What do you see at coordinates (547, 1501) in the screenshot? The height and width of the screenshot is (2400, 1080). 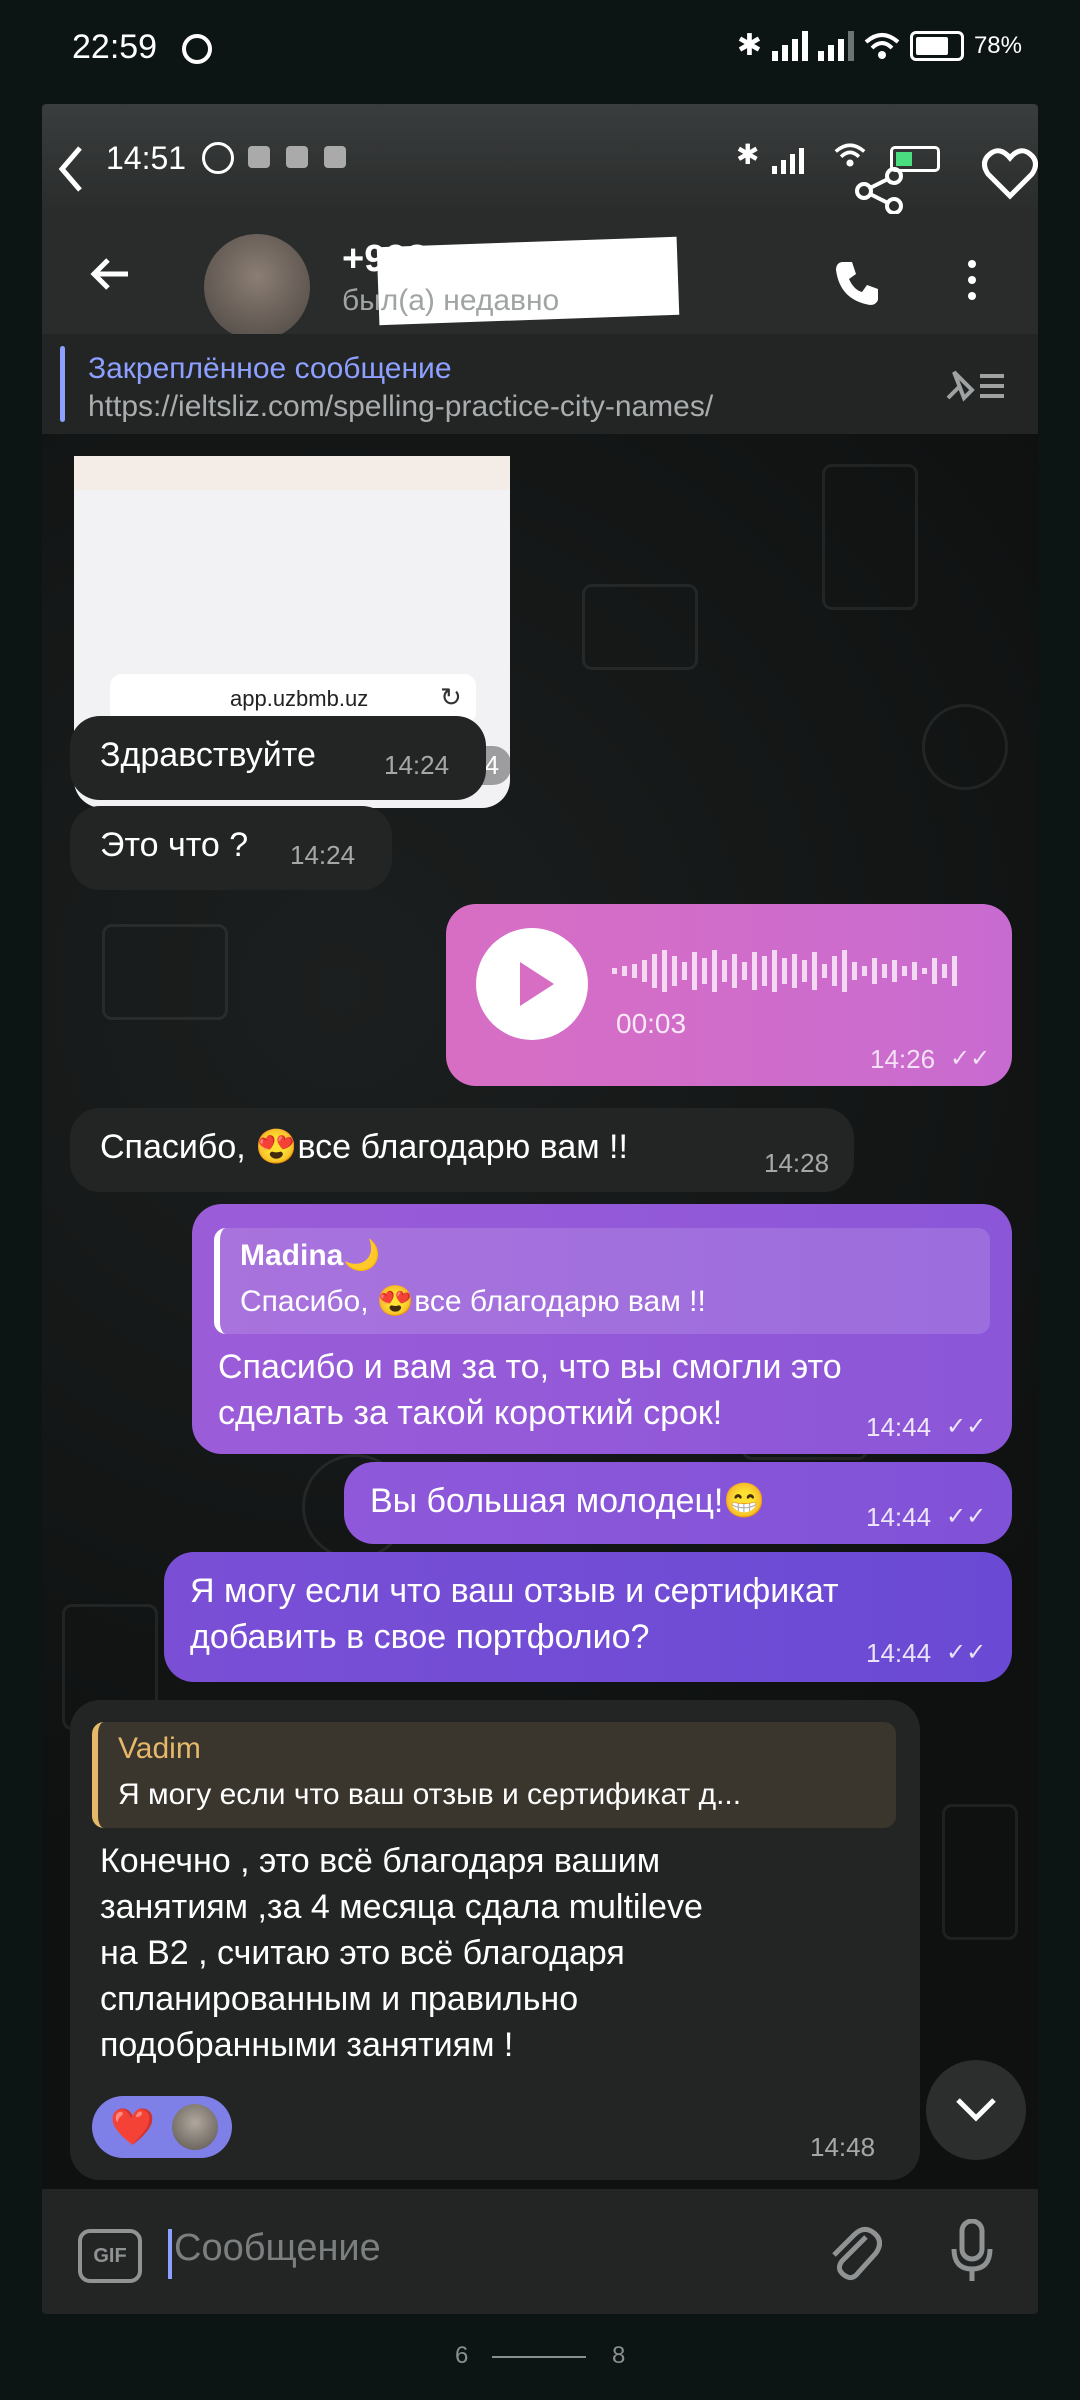 I see `text-part: Вы большая молодец!` at bounding box center [547, 1501].